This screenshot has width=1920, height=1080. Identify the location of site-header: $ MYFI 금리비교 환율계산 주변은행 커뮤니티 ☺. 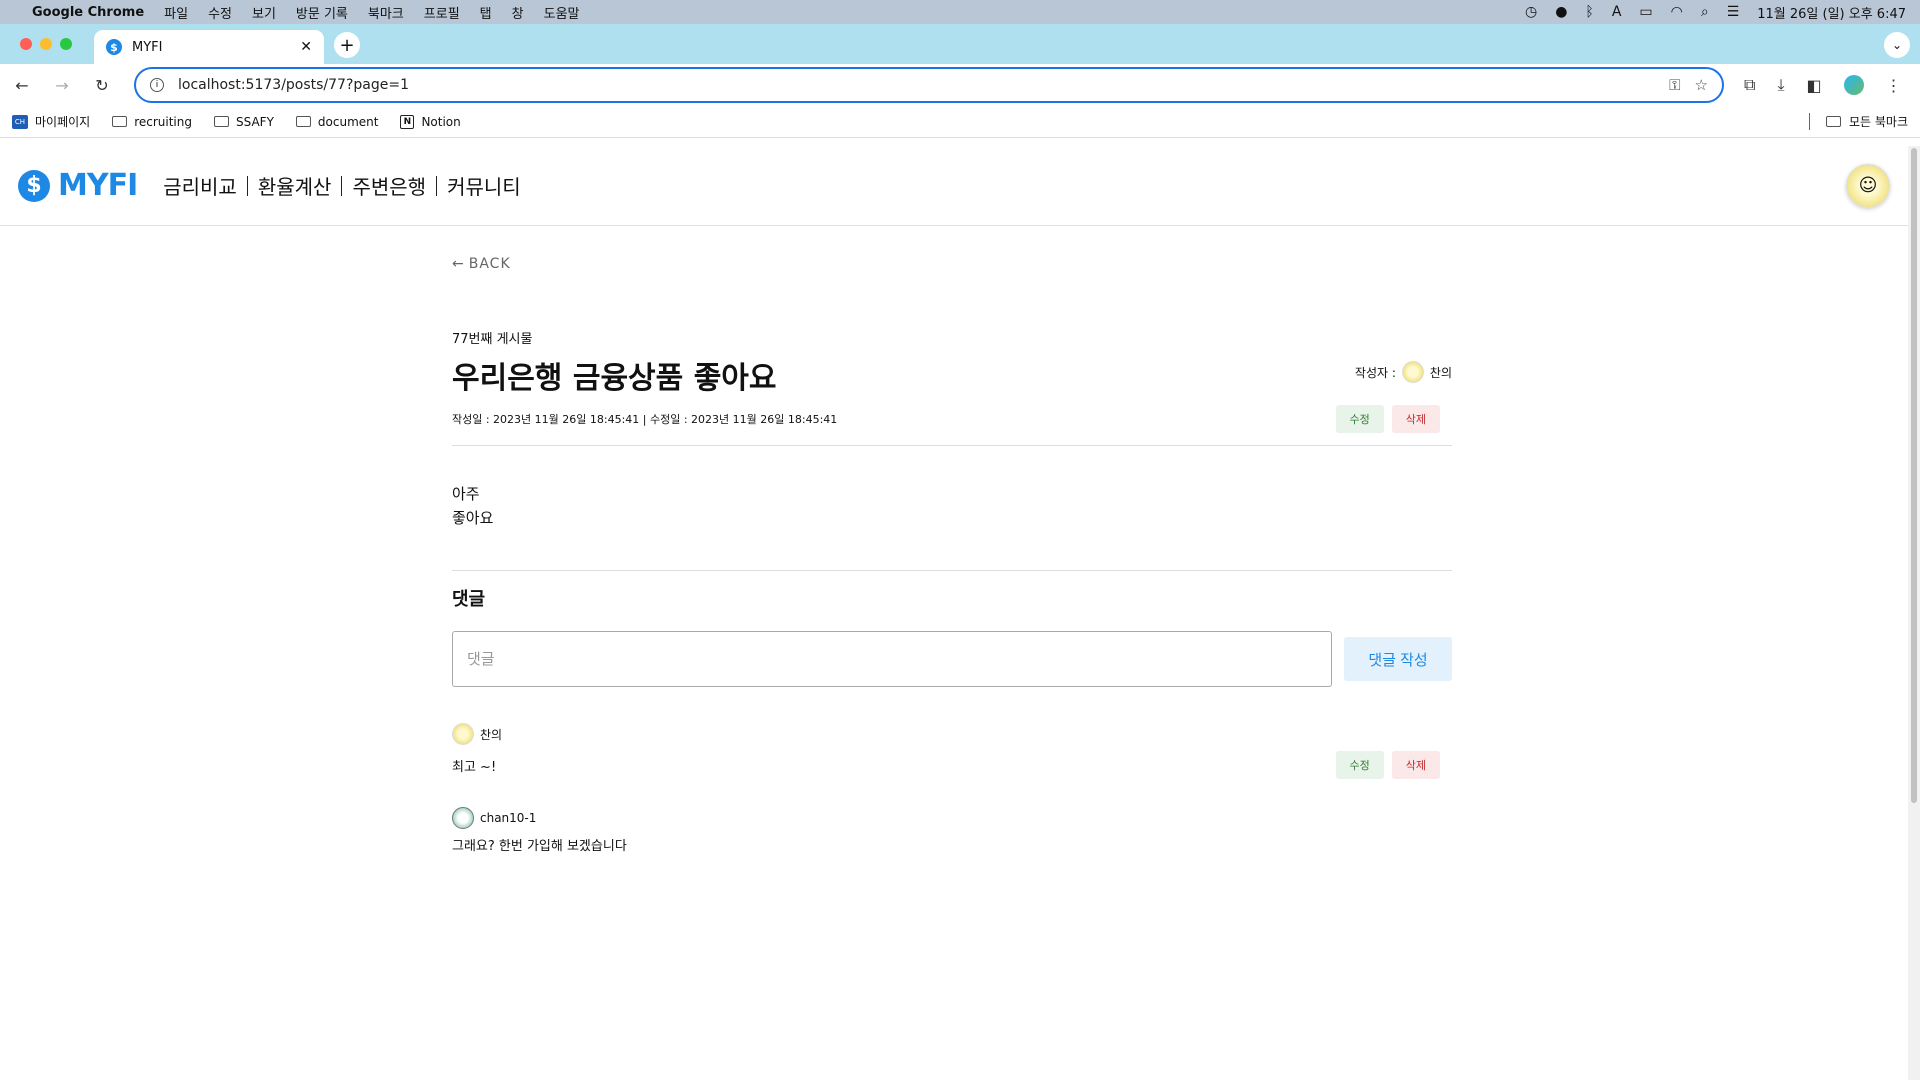
(954, 186).